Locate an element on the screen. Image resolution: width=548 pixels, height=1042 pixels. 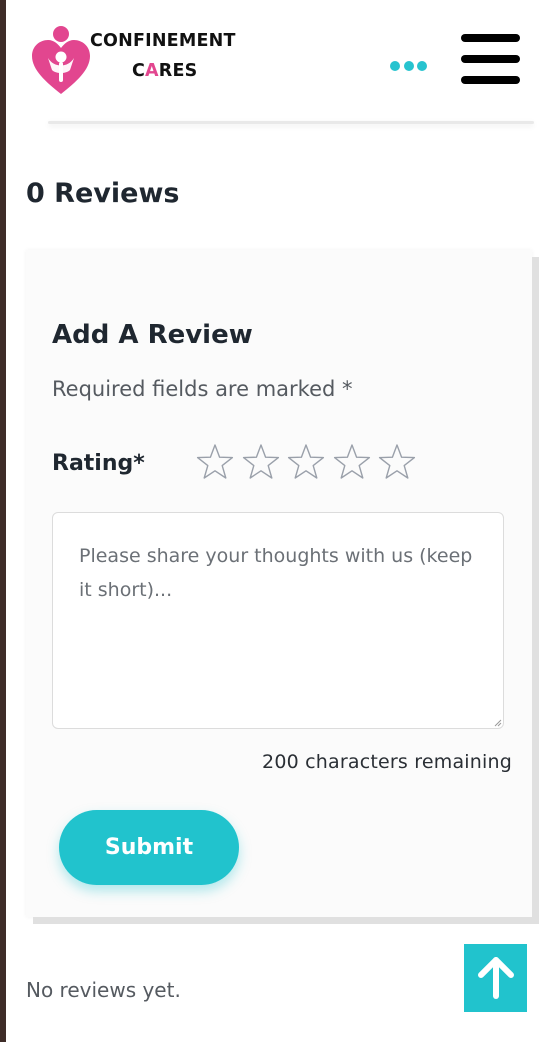
characters-remaining: 200 characters remaining is located at coordinates (387, 762).